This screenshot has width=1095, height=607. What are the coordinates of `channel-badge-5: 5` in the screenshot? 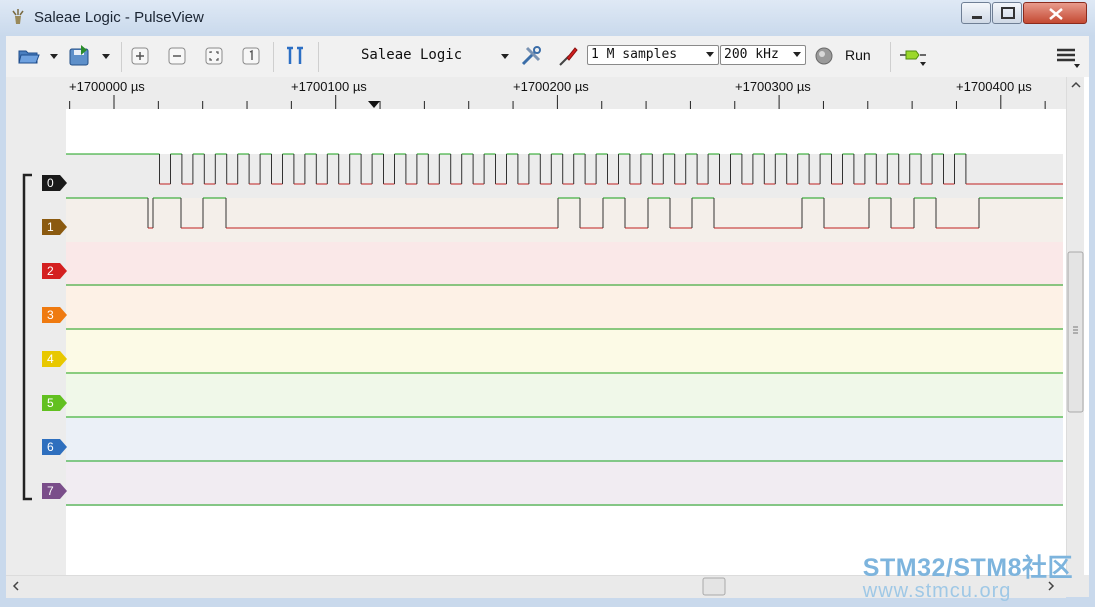 It's located at (55, 403).